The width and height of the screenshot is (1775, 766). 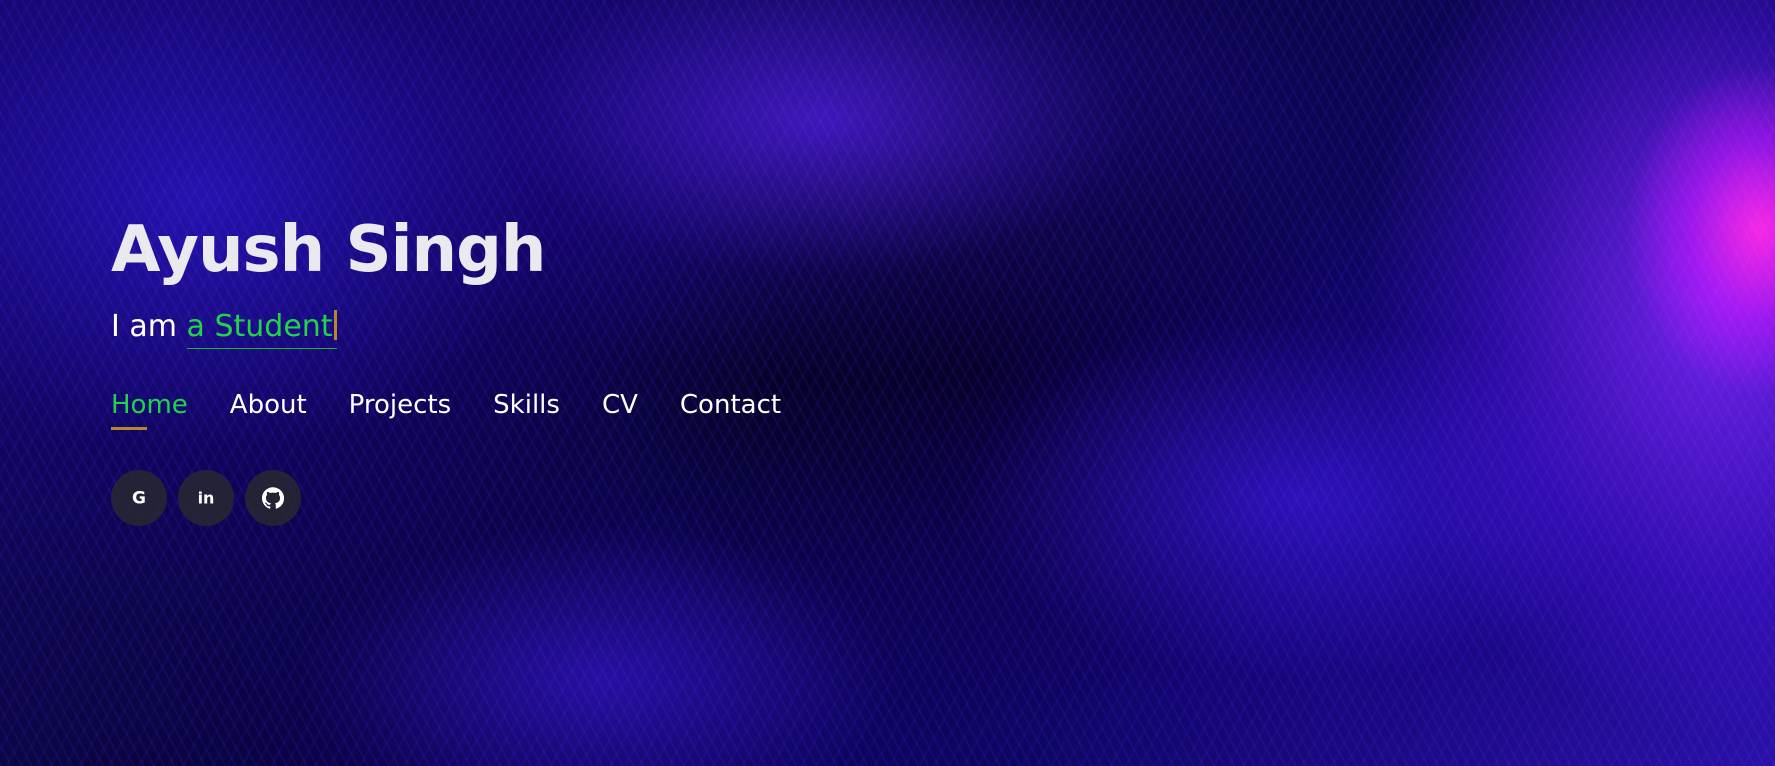 I want to click on linkedin-icon-glyph: in, so click(x=206, y=498).